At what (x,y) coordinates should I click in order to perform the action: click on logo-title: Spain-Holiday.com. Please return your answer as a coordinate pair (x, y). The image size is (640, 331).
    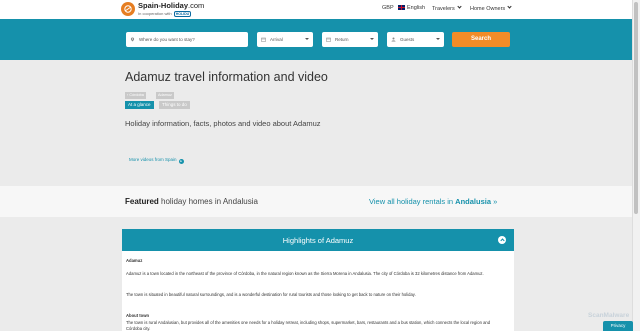
    Looking at the image, I should click on (171, 5).